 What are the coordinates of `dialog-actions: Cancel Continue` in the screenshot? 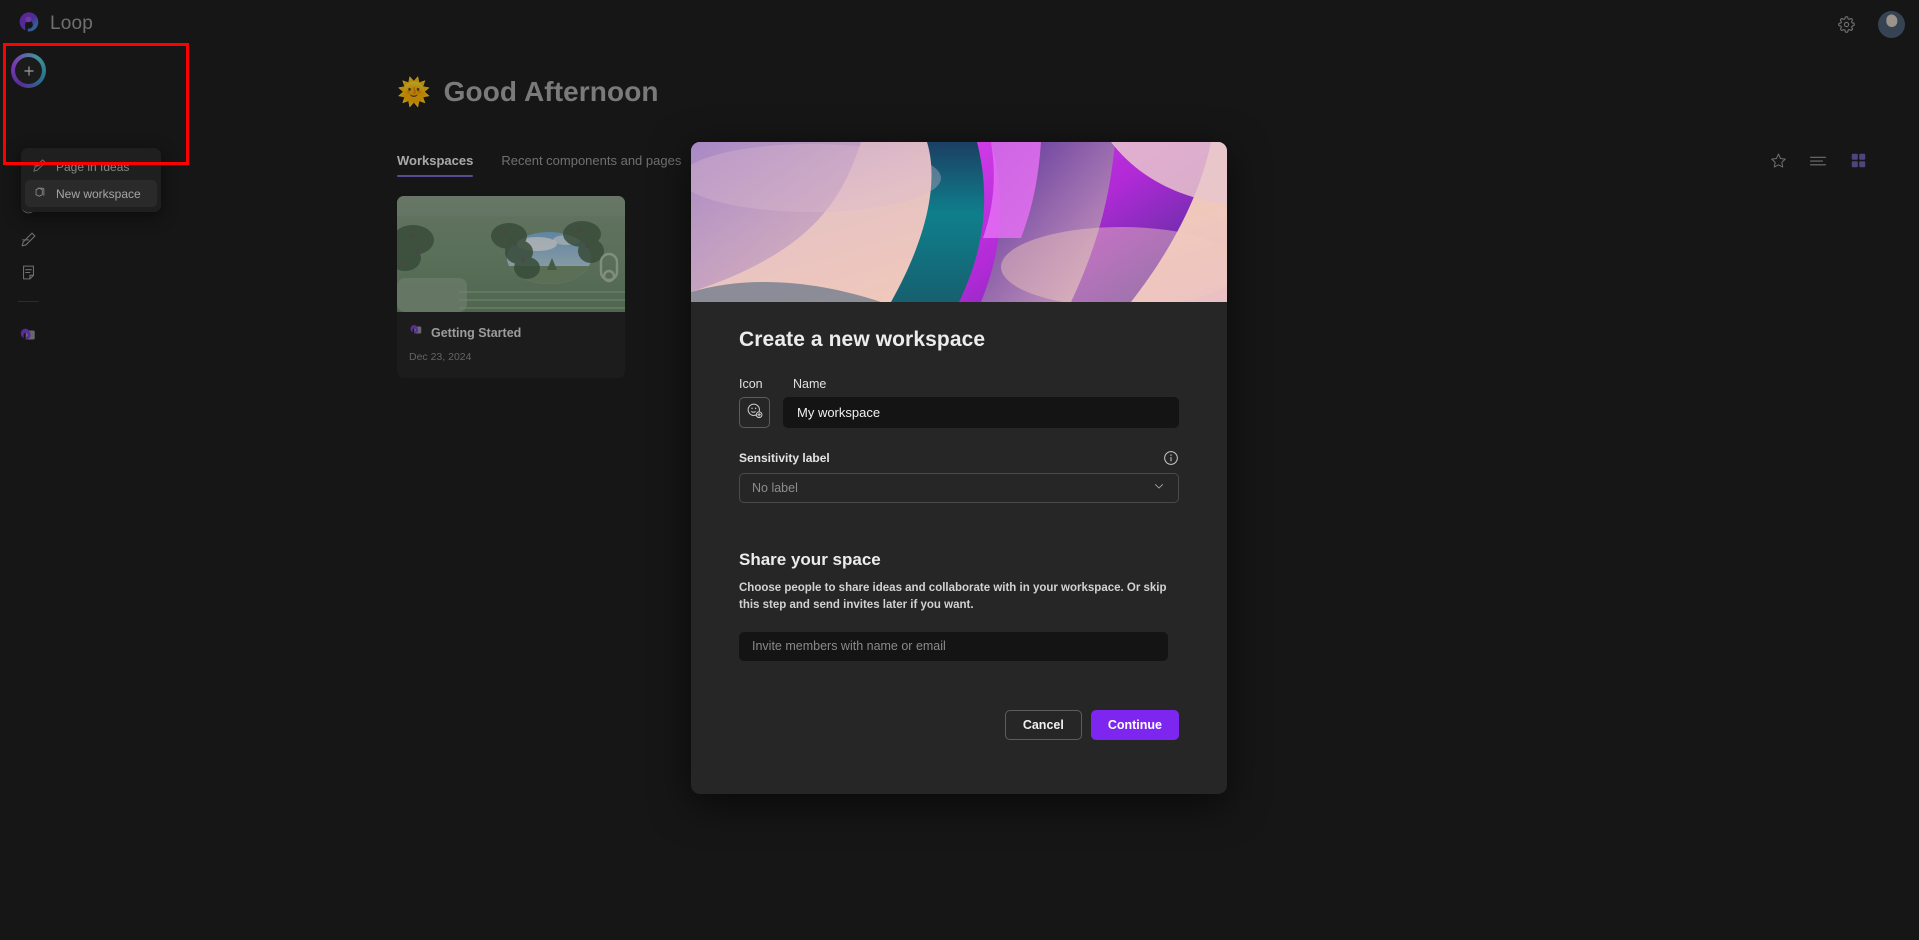 It's located at (1091, 725).